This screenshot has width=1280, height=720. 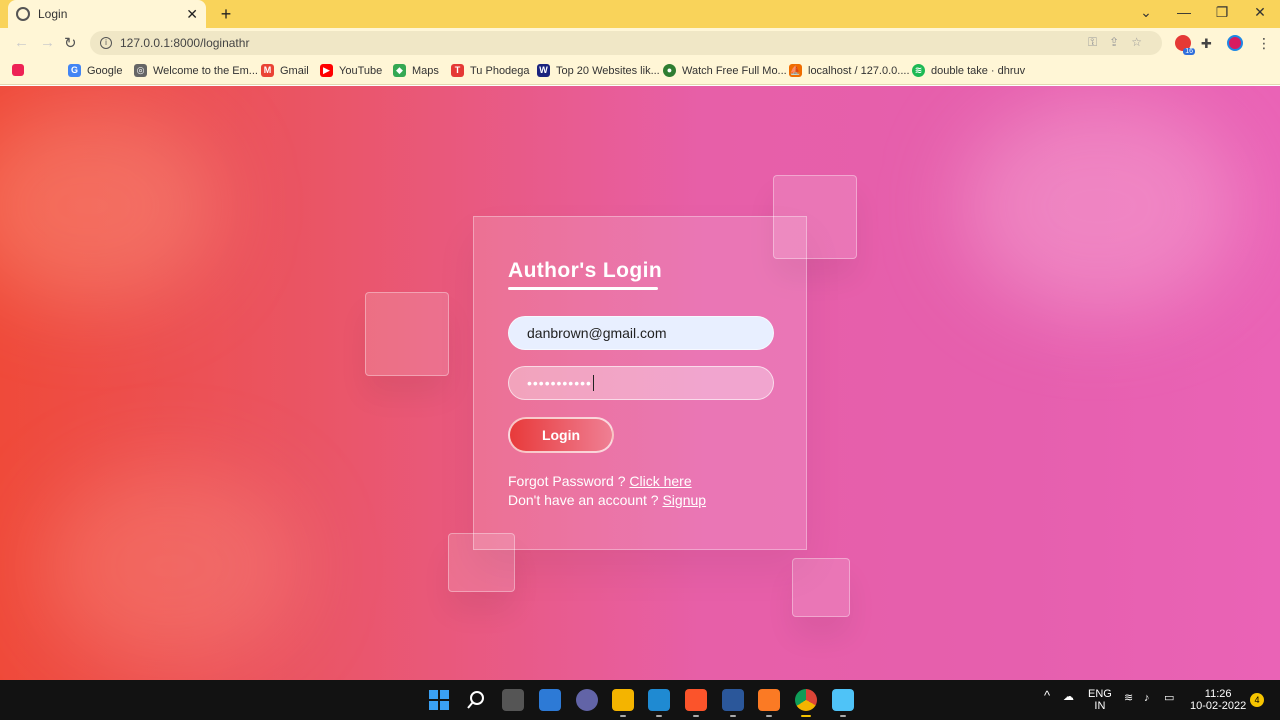 What do you see at coordinates (226, 14) in the screenshot?
I see `new-tab-button: +` at bounding box center [226, 14].